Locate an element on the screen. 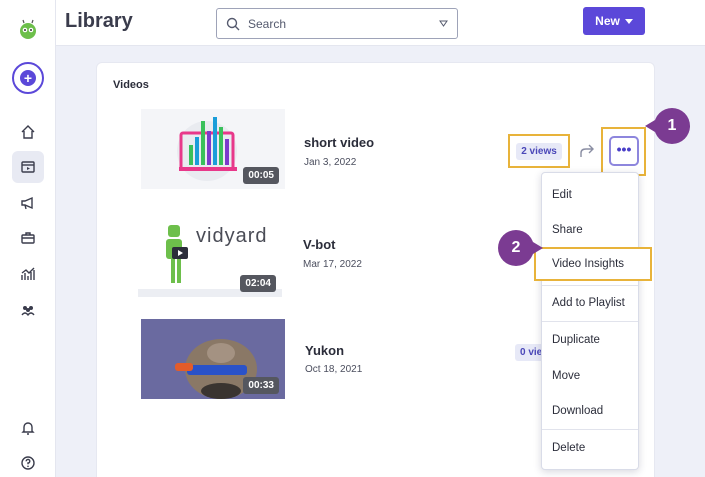 The height and width of the screenshot is (477, 705). video-date: Mar 17, 2022 is located at coordinates (332, 264).